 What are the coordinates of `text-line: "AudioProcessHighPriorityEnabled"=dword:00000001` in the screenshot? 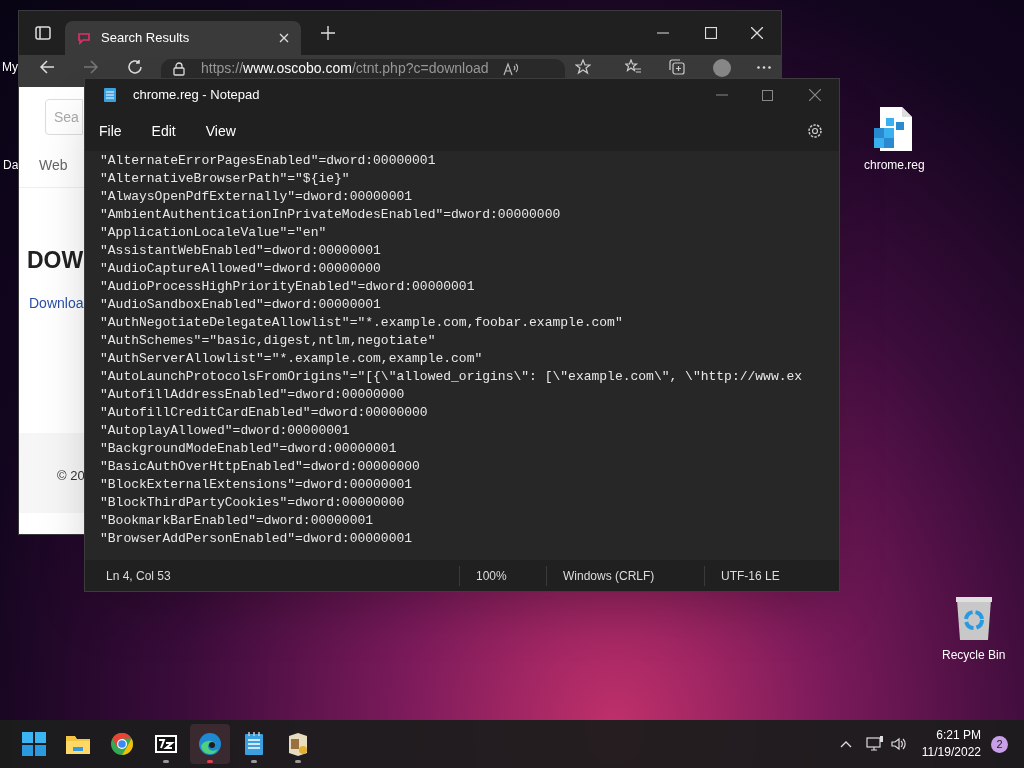 It's located at (287, 287).